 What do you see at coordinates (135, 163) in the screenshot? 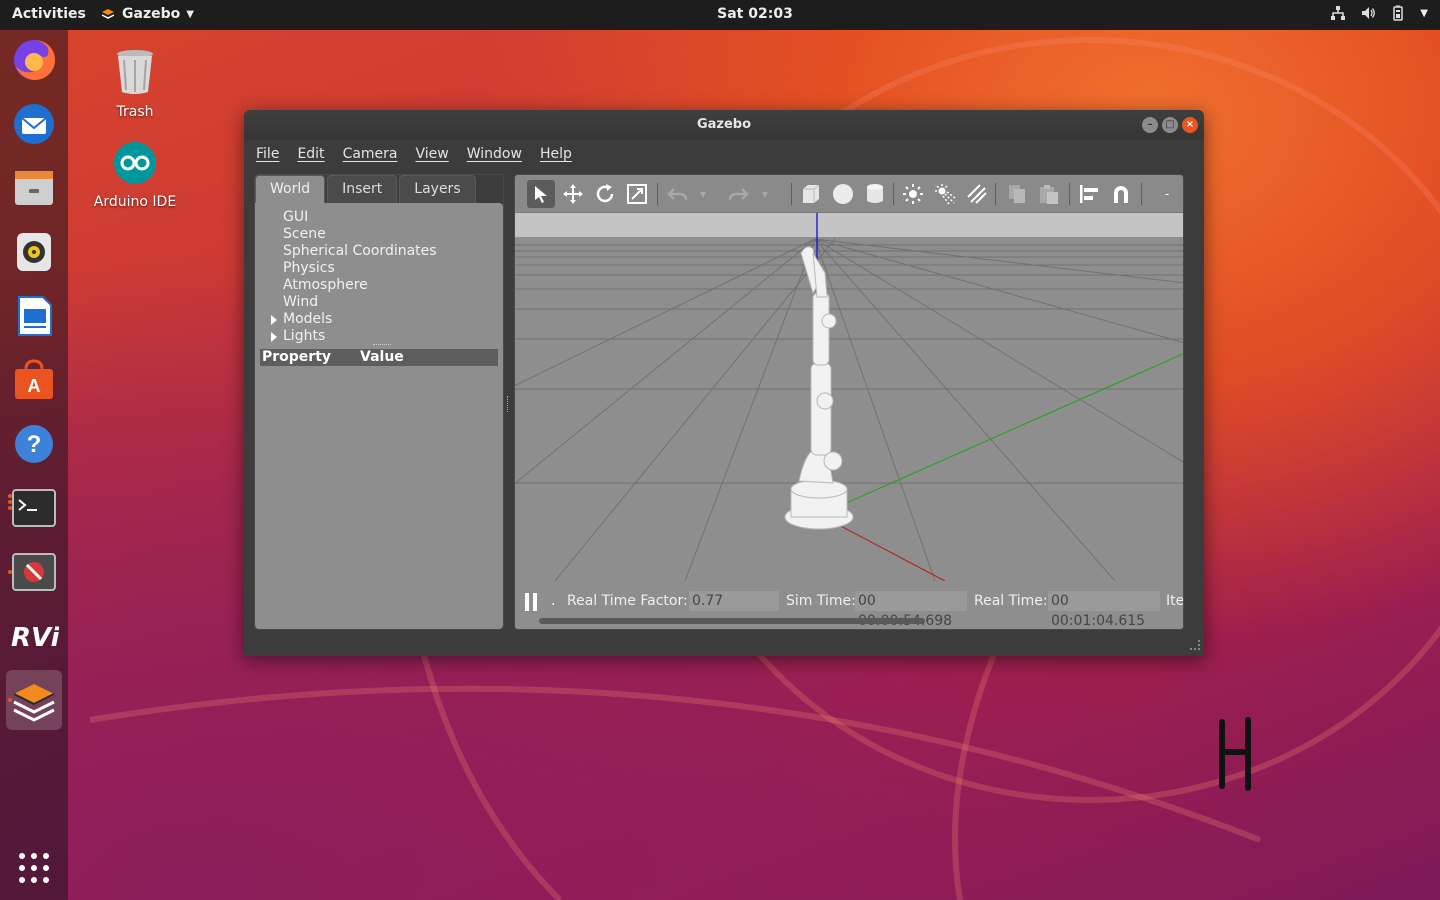
I see `arduino-icon` at bounding box center [135, 163].